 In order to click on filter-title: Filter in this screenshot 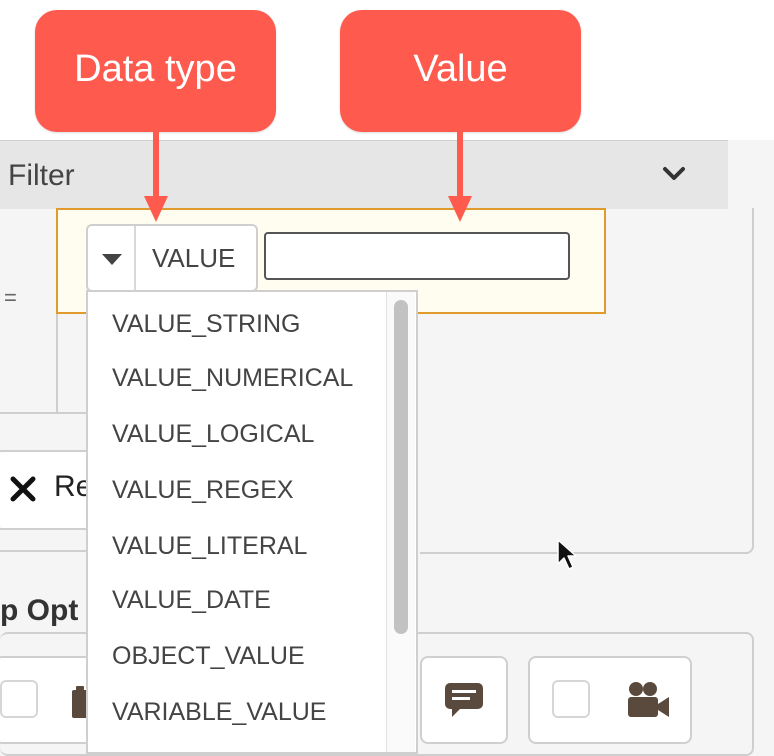, I will do `click(41, 175)`.